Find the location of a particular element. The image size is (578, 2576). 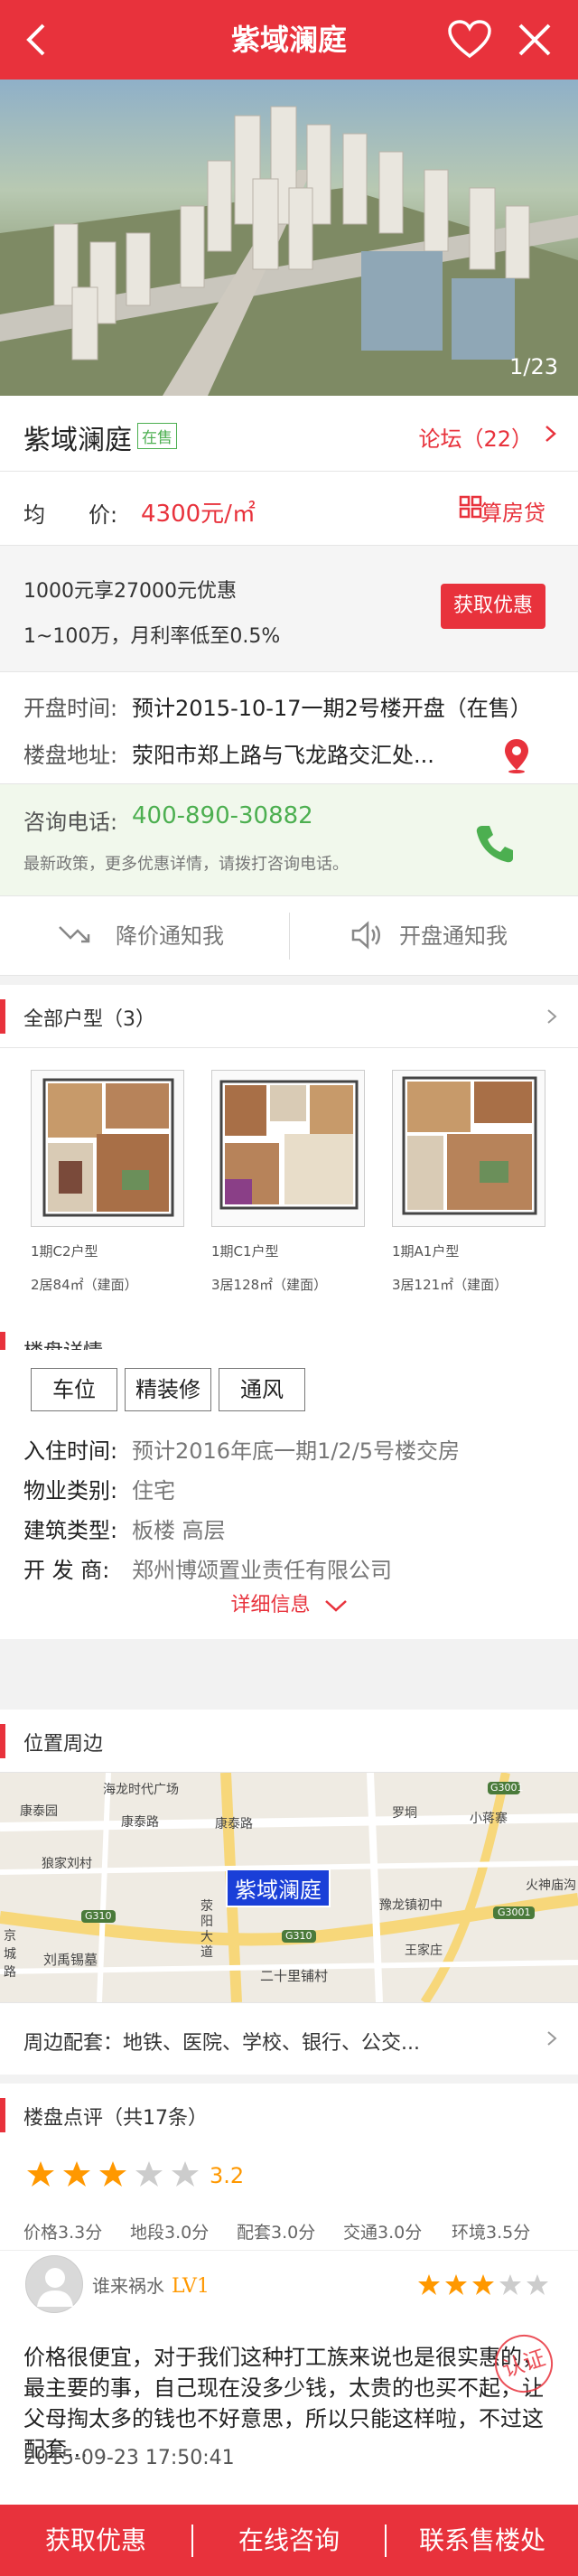

detail-label: 物业类别: is located at coordinates (70, 1490).